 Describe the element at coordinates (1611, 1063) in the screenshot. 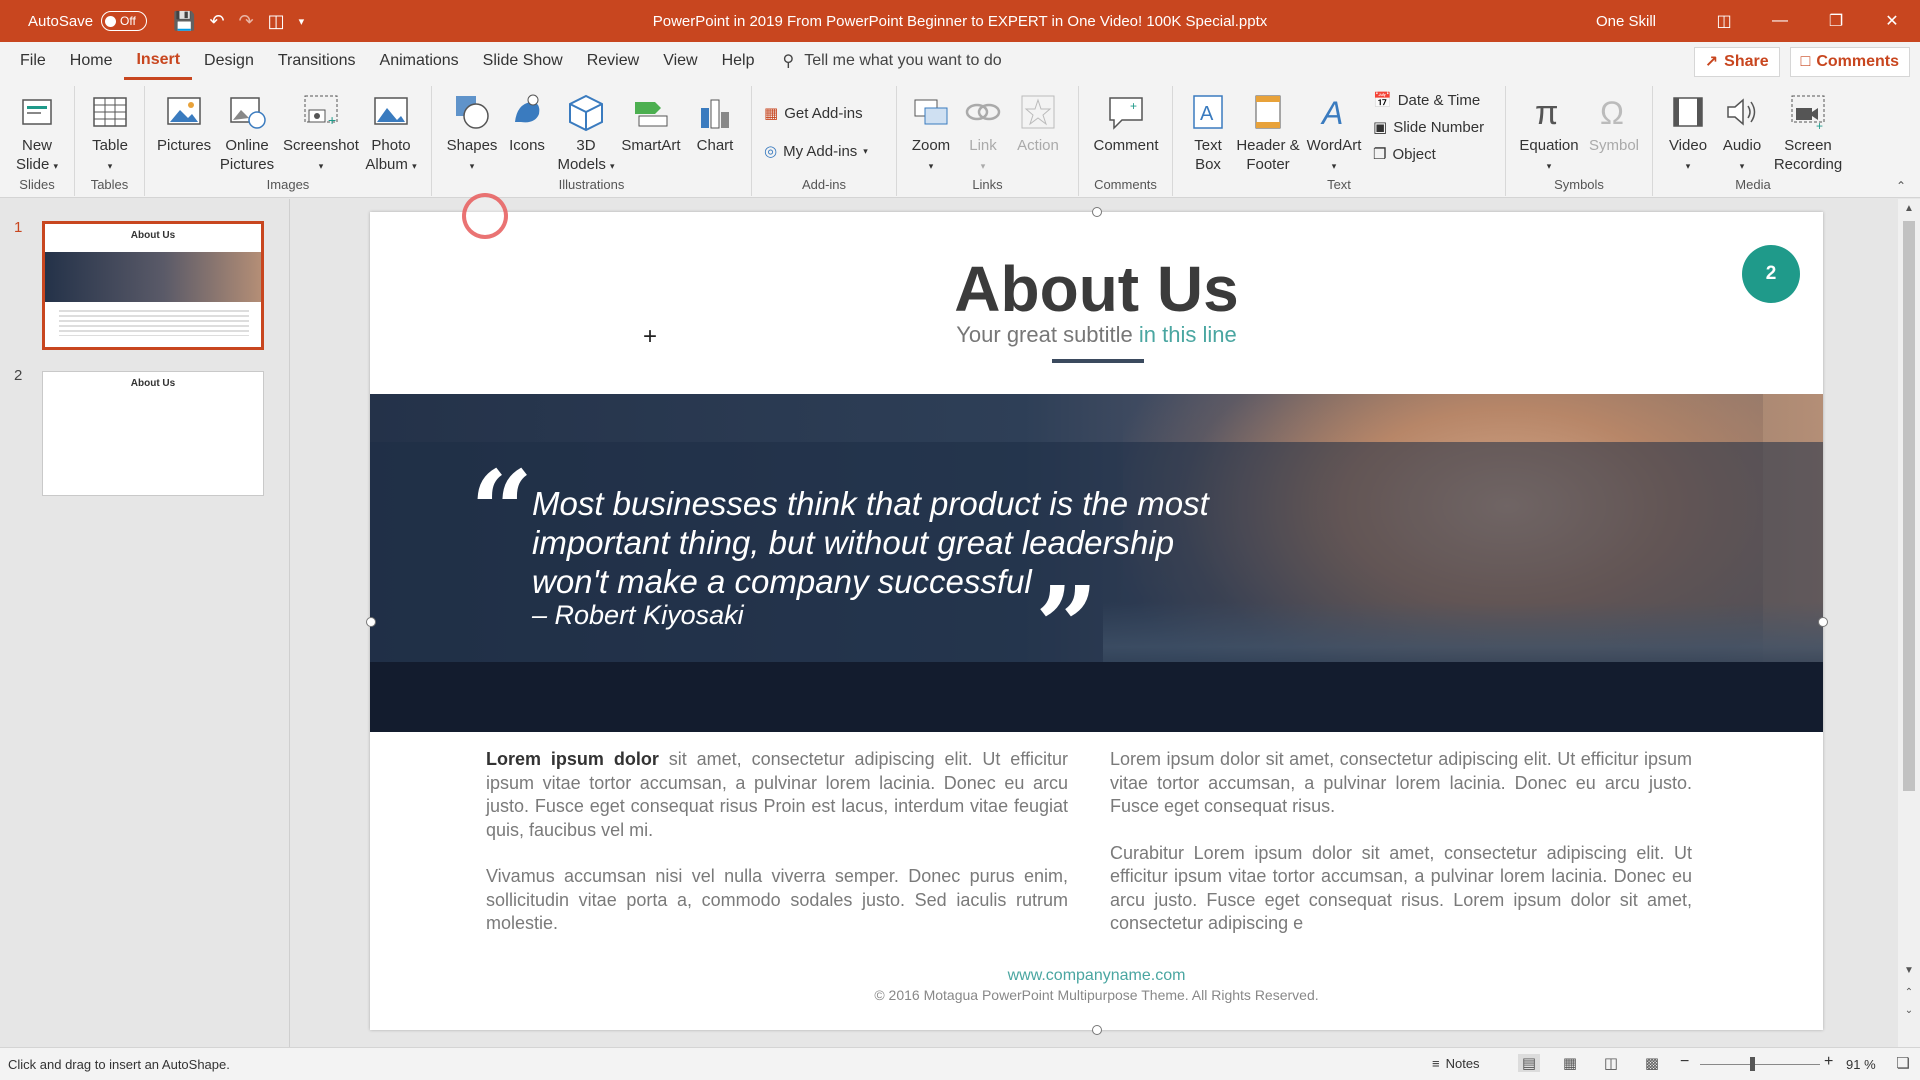

I see `reading-view-icon: ◫` at that location.